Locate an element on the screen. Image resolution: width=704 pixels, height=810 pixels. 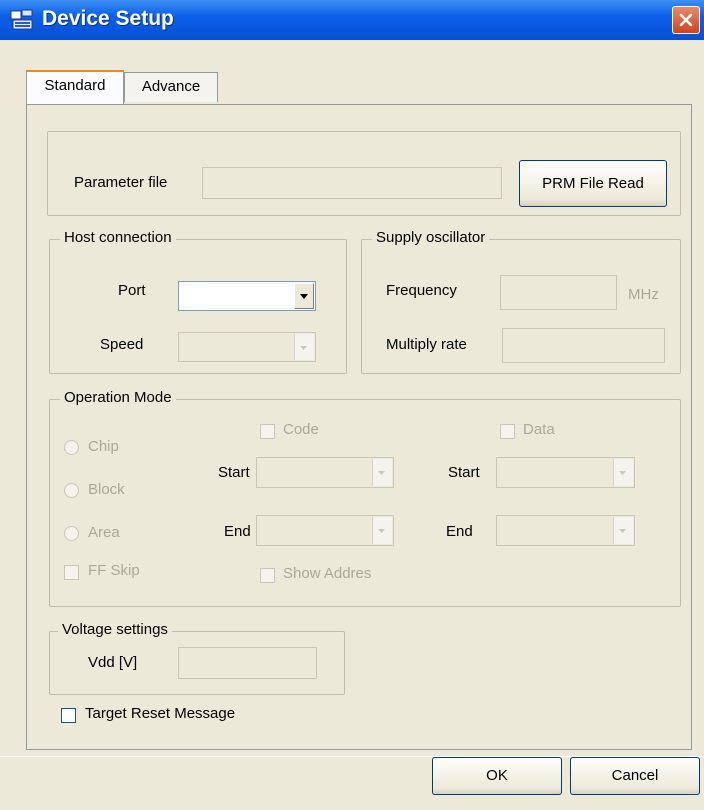
supply-oscillator-title: Supply oscillator is located at coordinates (431, 237).